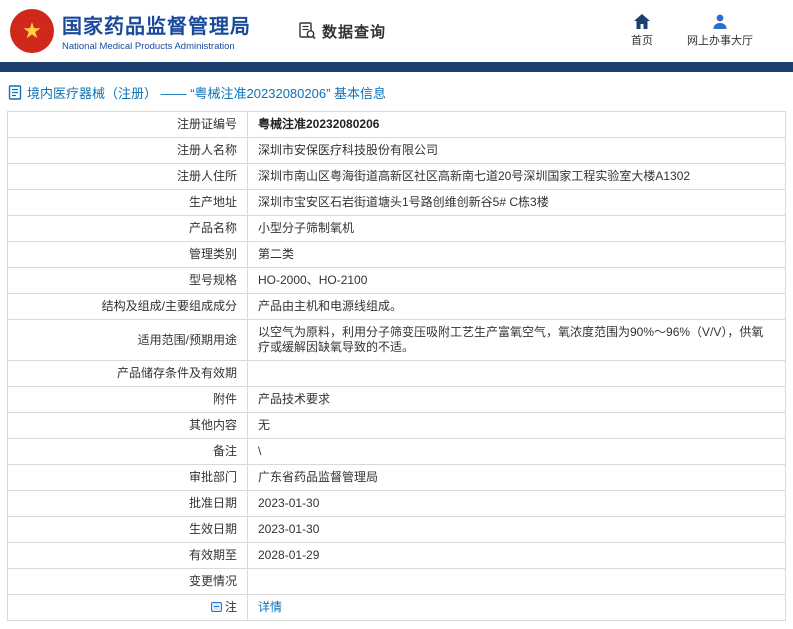 The image size is (793, 629). Describe the element at coordinates (516, 425) in the screenshot. I see `row-value: 无` at that location.